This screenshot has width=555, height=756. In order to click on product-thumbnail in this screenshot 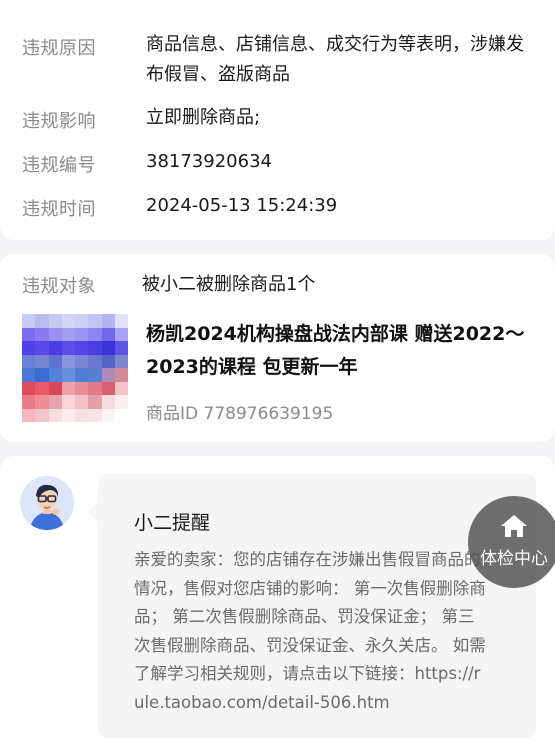, I will do `click(75, 368)`.